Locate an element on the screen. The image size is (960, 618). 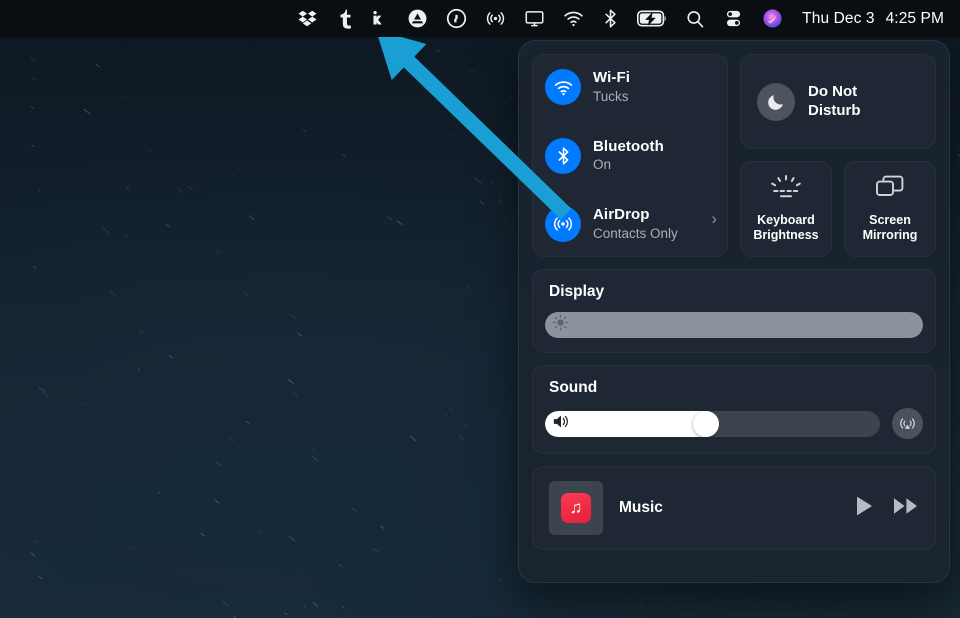
kap-icon is located at coordinates (379, 18).